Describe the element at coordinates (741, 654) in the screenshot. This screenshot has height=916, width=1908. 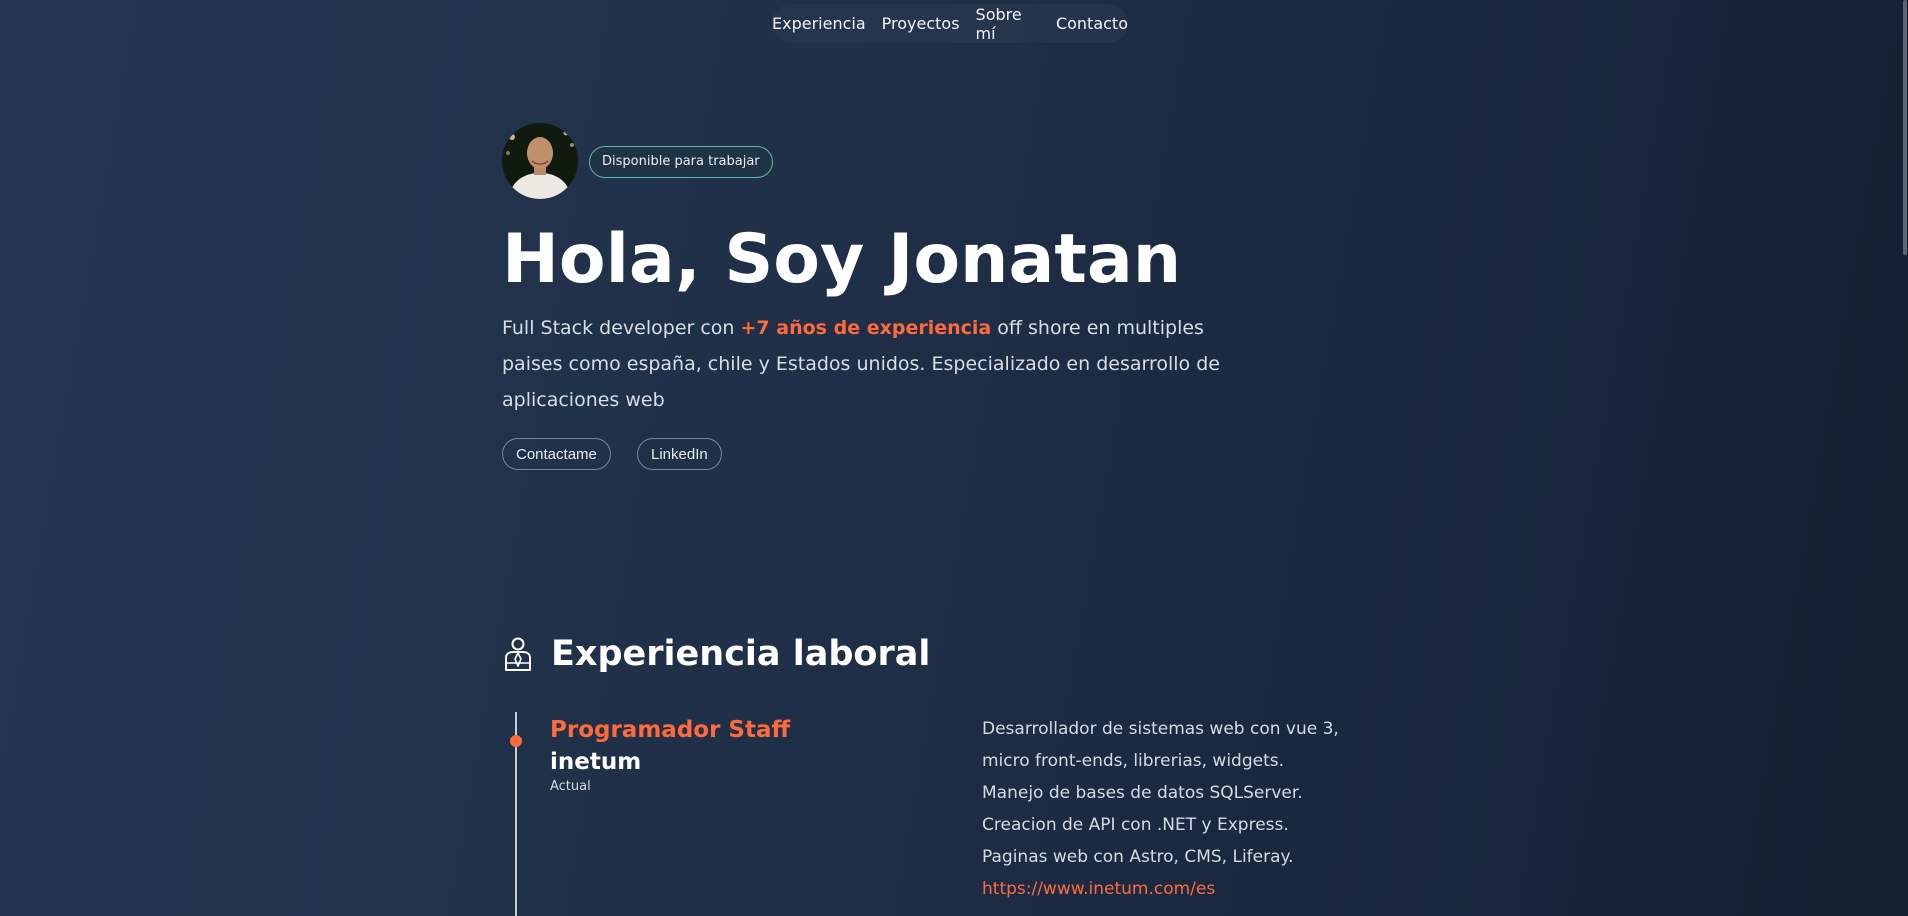
I see `experience-title: Experiencia laboral` at that location.